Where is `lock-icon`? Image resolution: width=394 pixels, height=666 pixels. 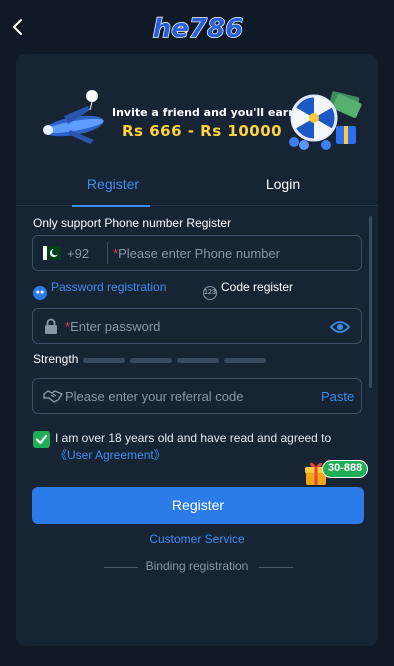 lock-icon is located at coordinates (51, 326).